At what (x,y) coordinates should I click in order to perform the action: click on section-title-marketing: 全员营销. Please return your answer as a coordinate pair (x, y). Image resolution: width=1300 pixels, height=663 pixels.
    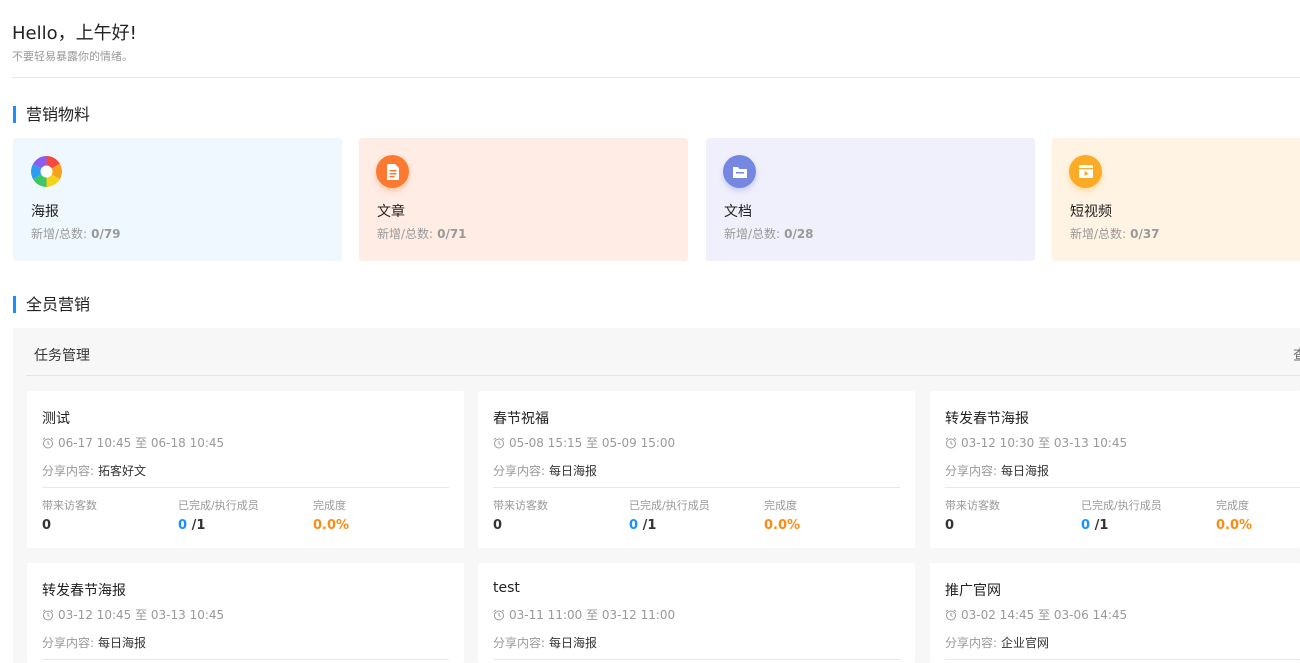
    Looking at the image, I should click on (51, 305).